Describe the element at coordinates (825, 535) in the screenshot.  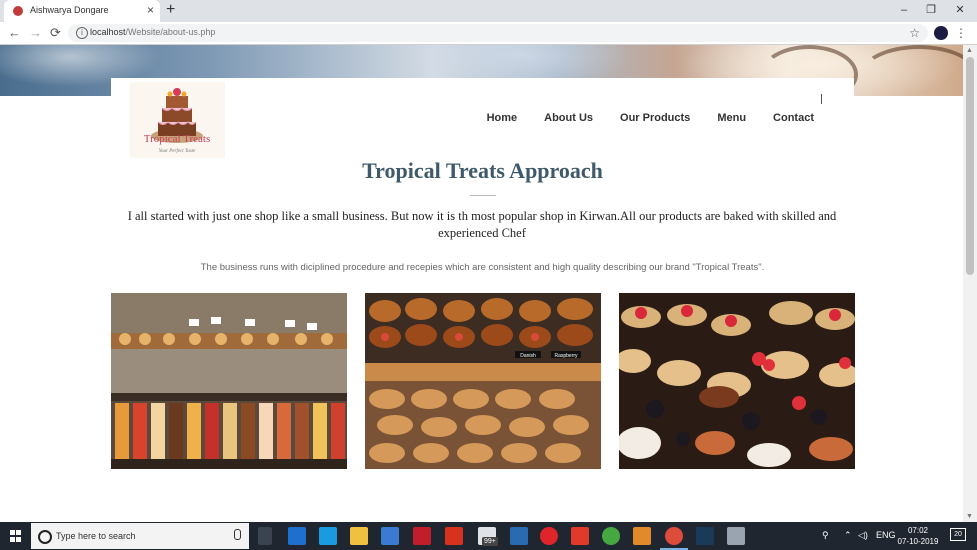
I see `people-icon: ⚲` at that location.